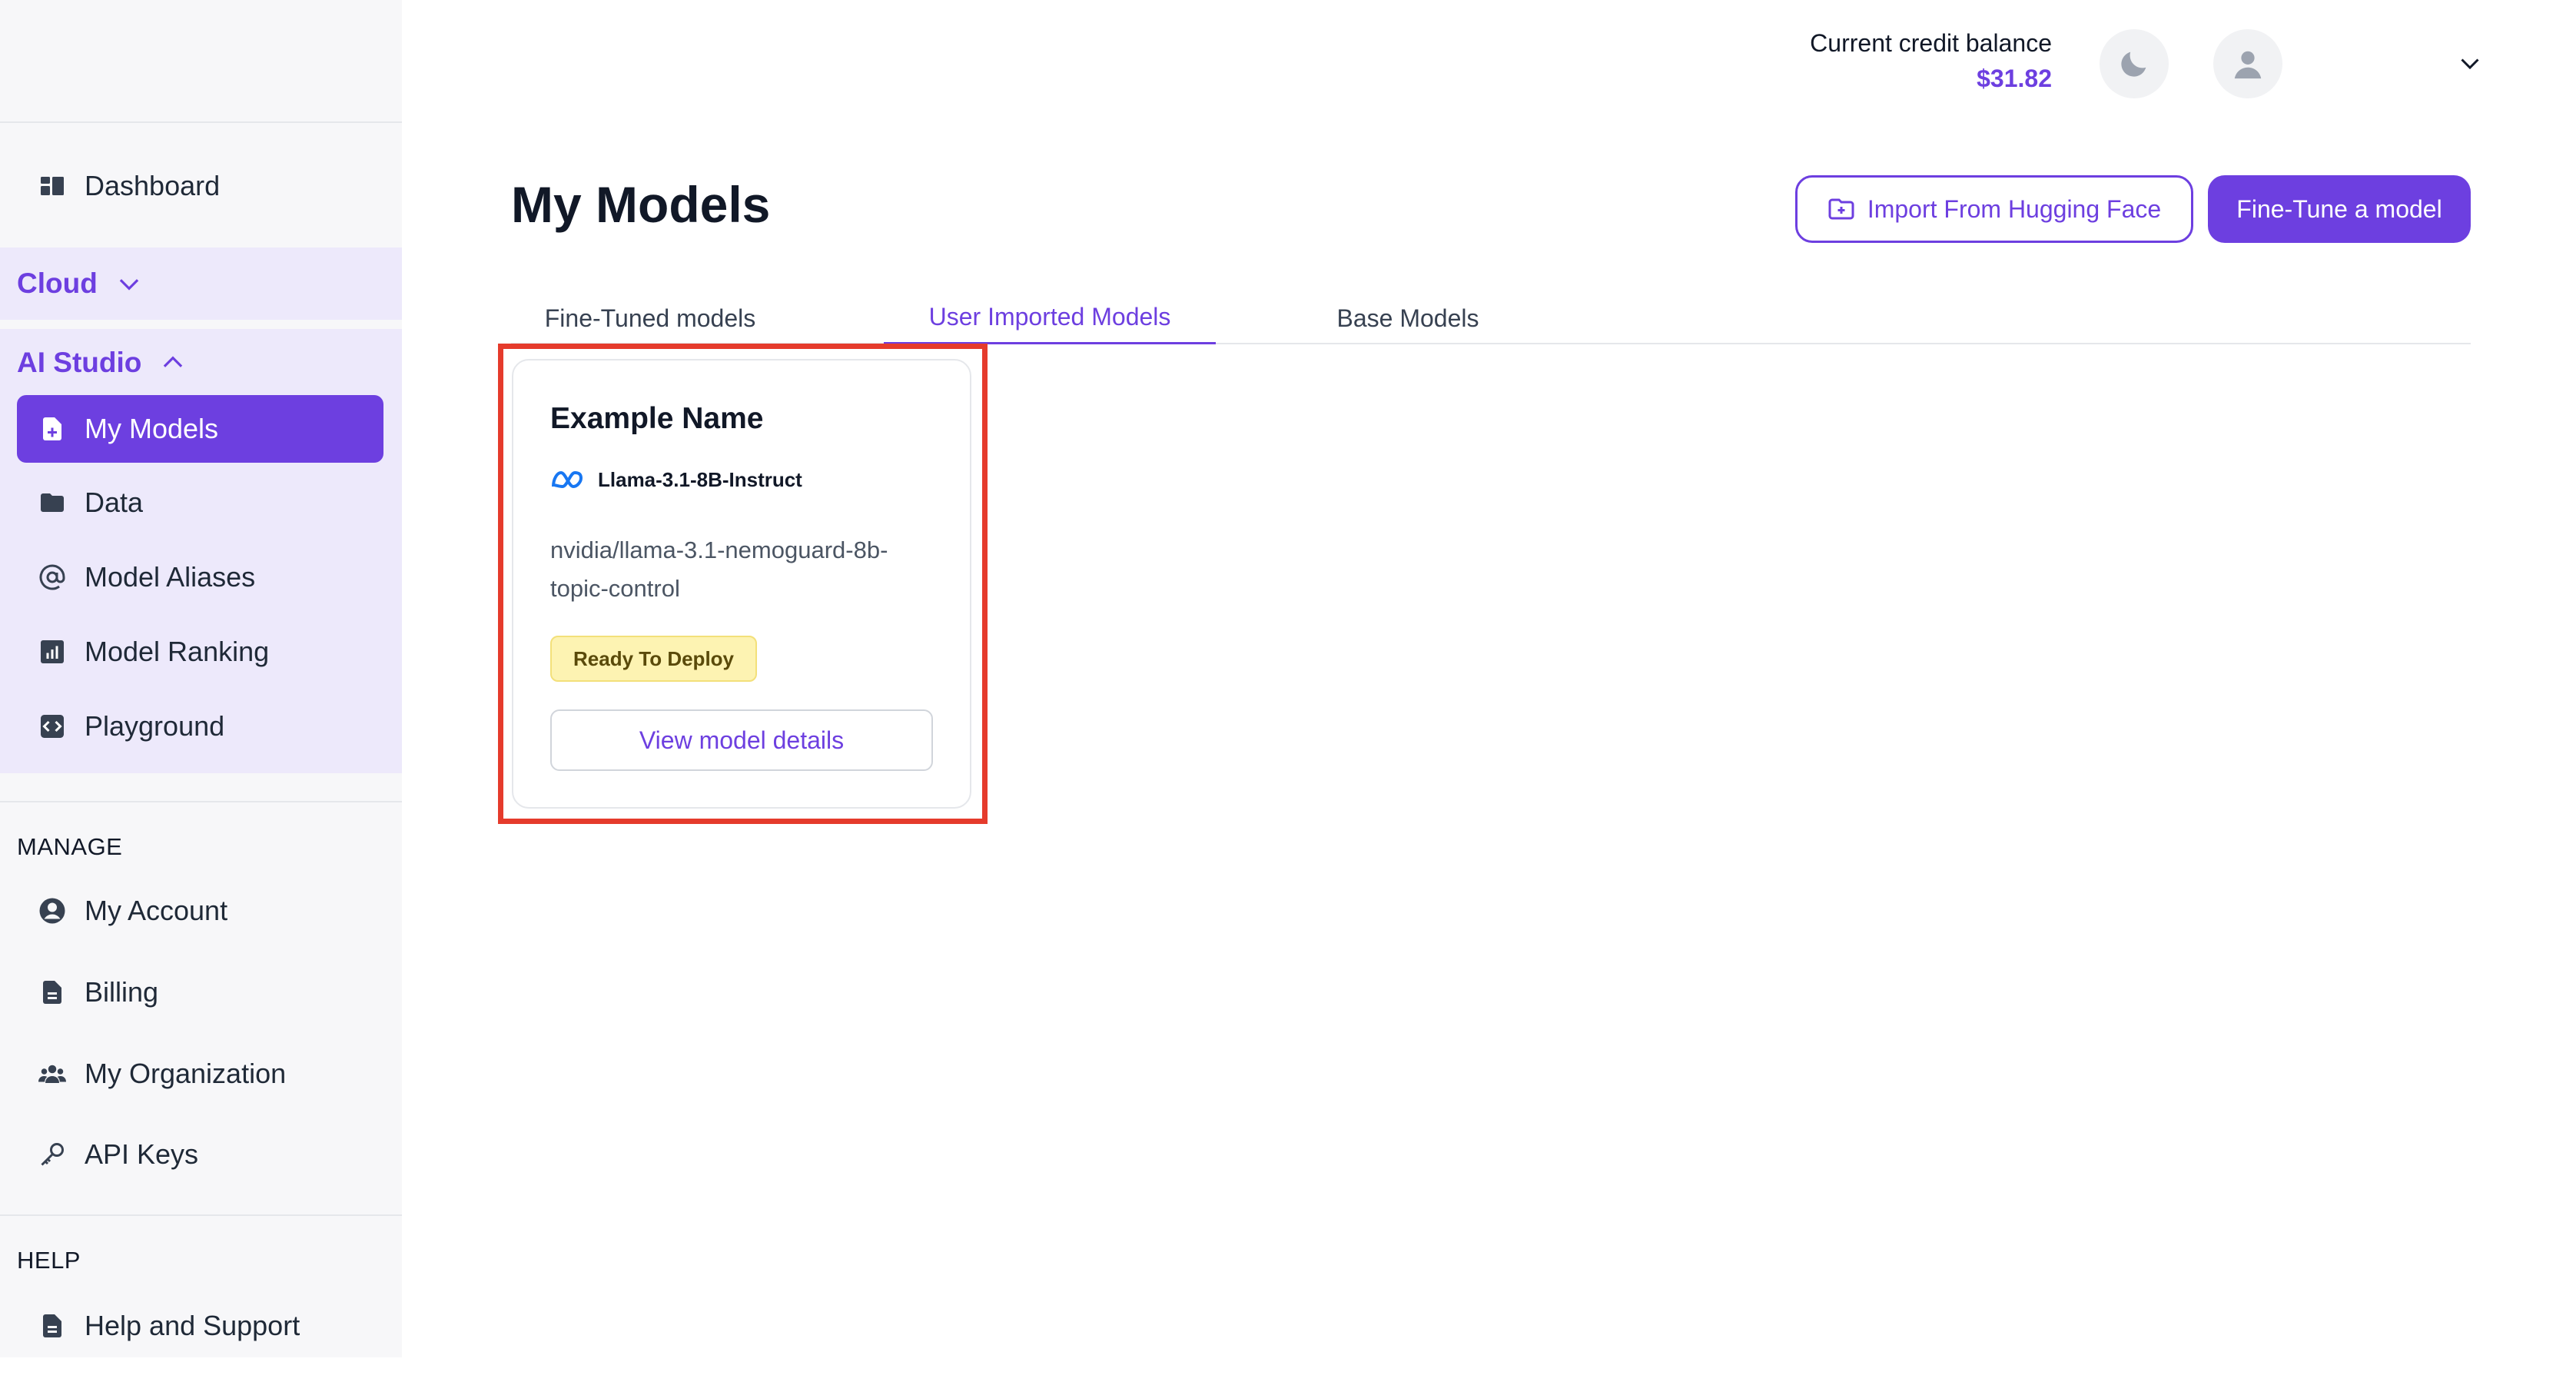  Describe the element at coordinates (1931, 43) in the screenshot. I see `credit-balance-label: Current credit balance` at that location.